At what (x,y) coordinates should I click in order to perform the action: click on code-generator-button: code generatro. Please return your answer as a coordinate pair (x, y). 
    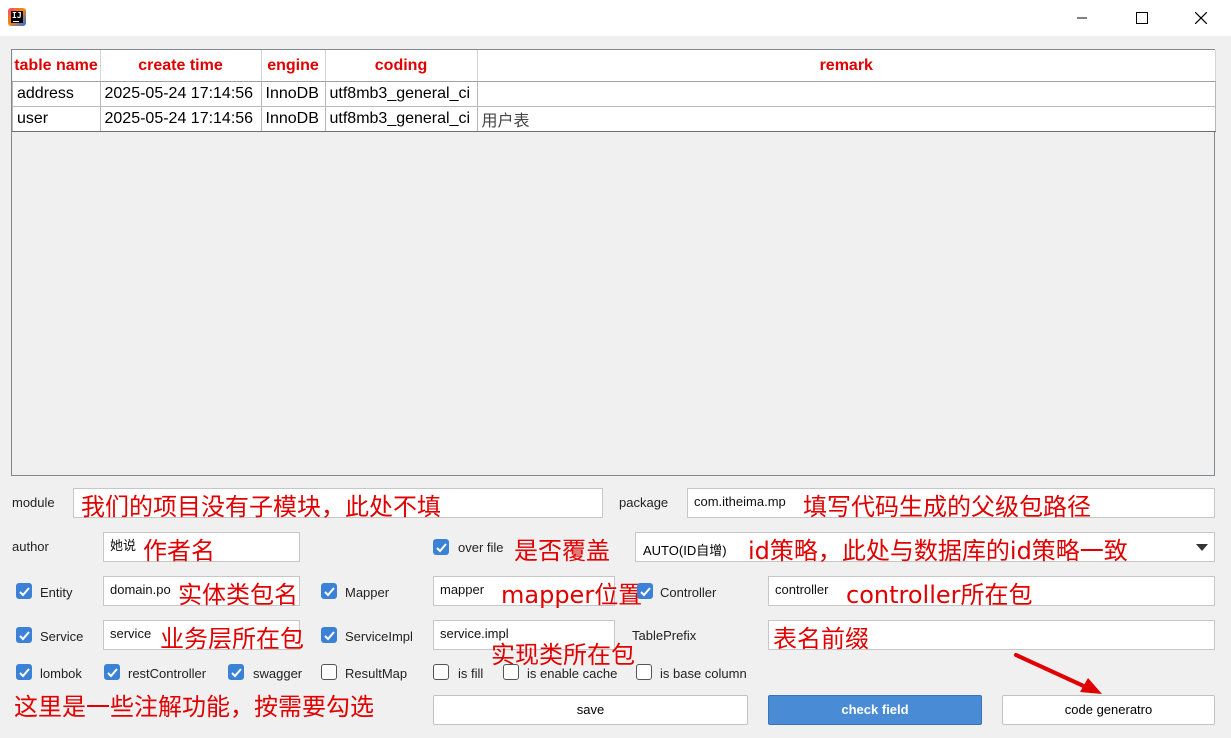
    Looking at the image, I should click on (1108, 710).